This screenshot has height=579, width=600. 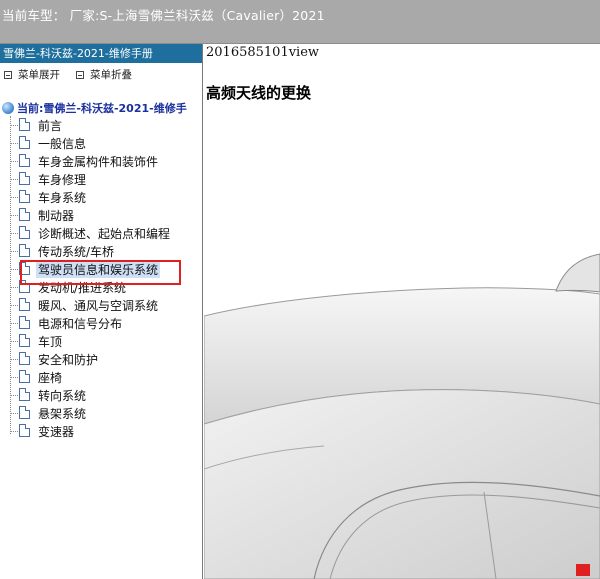 I want to click on tree-root-label: 当前:雪佛兰-科沃兹-2021-维修手, so click(x=102, y=108).